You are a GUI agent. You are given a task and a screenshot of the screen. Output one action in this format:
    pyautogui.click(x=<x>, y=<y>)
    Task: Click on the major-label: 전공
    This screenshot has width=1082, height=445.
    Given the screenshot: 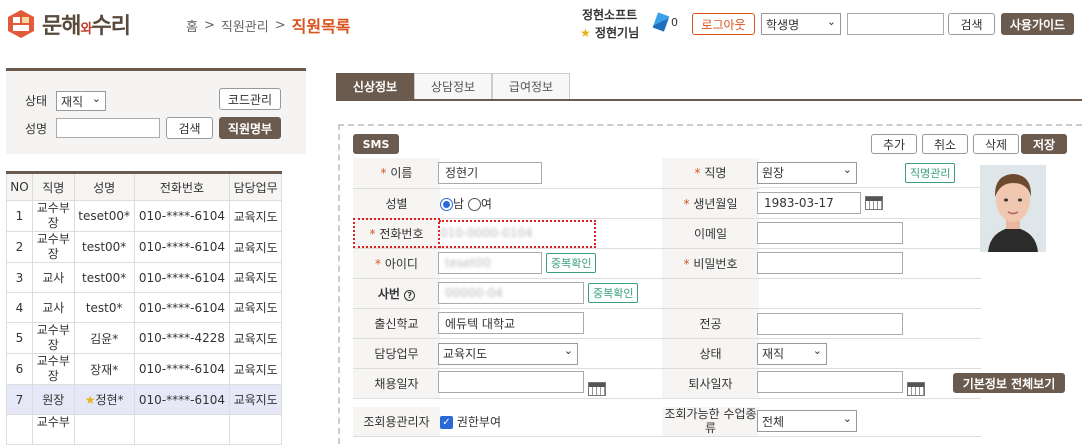 What is the action you would take?
    pyautogui.click(x=710, y=323)
    